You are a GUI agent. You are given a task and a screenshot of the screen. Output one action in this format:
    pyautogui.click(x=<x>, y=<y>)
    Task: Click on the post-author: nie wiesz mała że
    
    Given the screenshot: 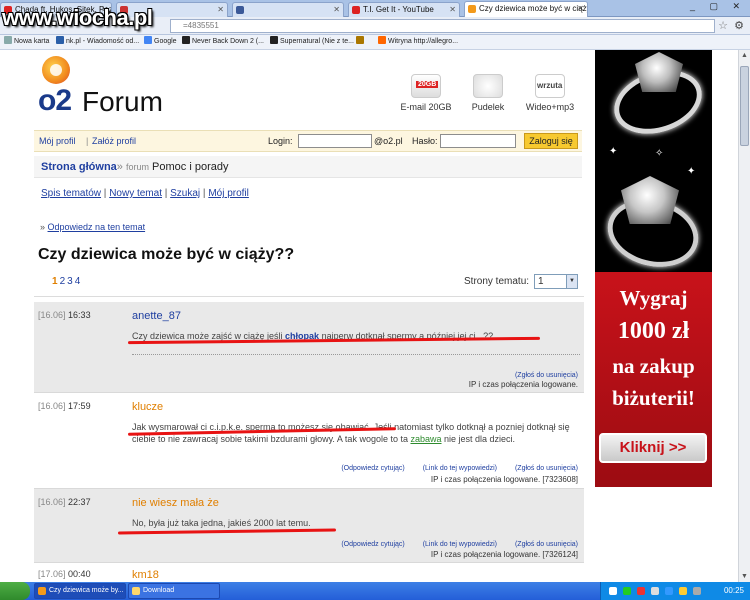 What is the action you would take?
    pyautogui.click(x=175, y=503)
    